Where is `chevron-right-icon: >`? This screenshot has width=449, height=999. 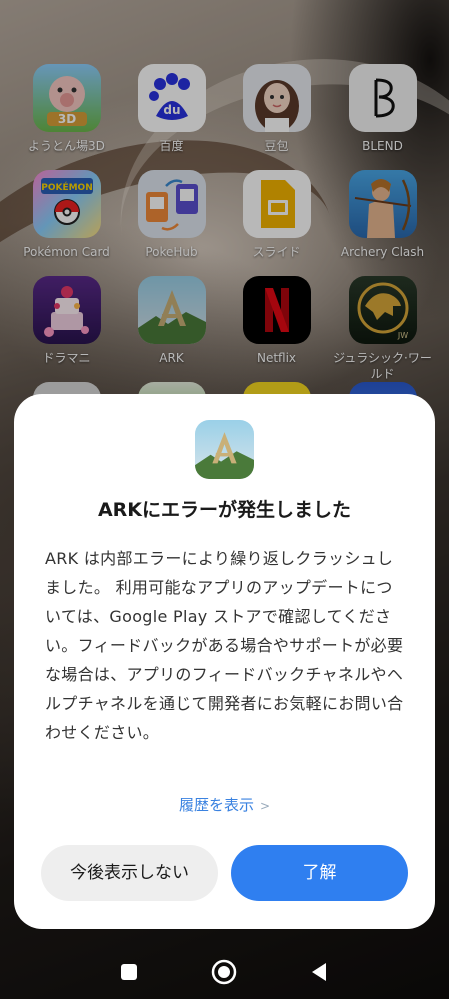
chevron-right-icon: > is located at coordinates (265, 806).